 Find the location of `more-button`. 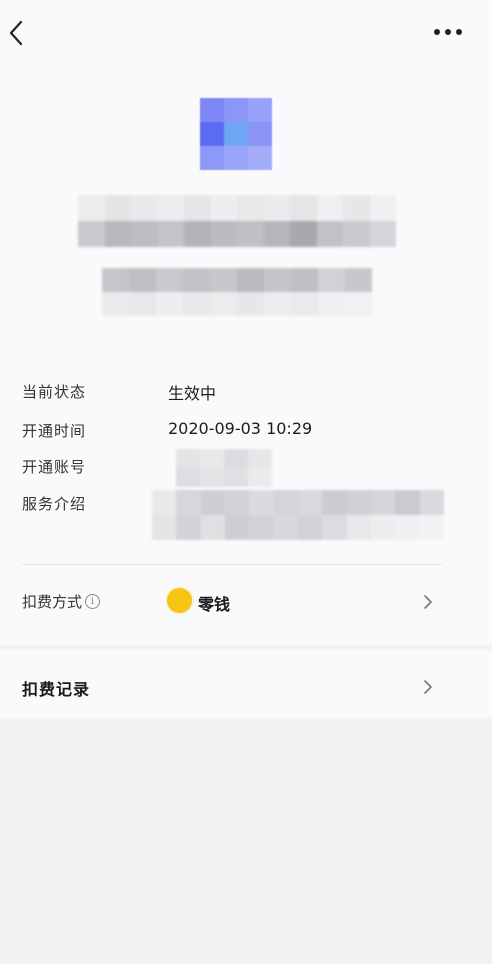

more-button is located at coordinates (448, 32).